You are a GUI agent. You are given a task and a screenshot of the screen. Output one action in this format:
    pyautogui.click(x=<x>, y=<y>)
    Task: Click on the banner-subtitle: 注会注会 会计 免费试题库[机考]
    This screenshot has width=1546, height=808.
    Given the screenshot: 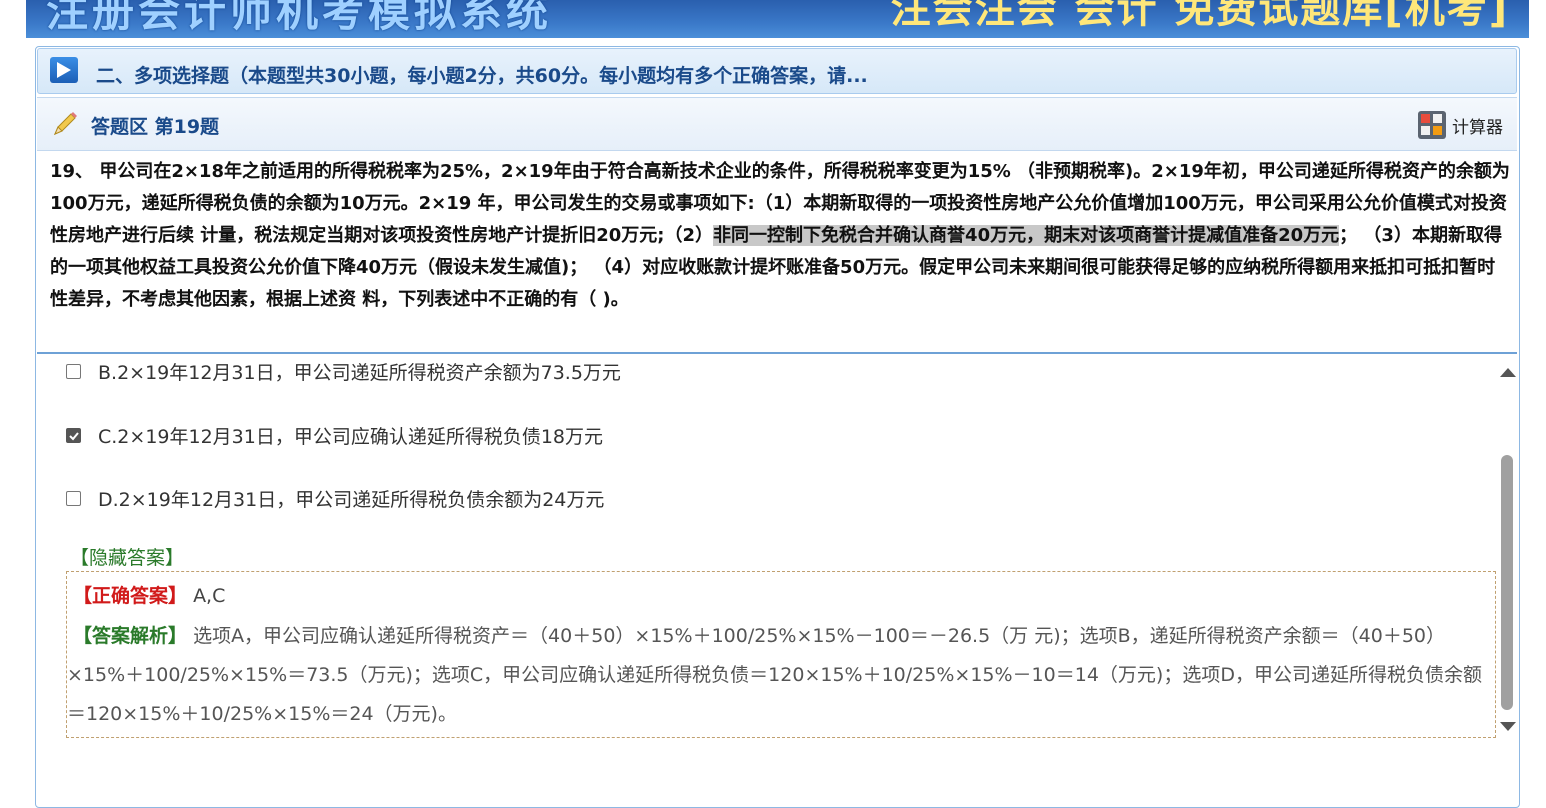 What is the action you would take?
    pyautogui.click(x=1199, y=16)
    